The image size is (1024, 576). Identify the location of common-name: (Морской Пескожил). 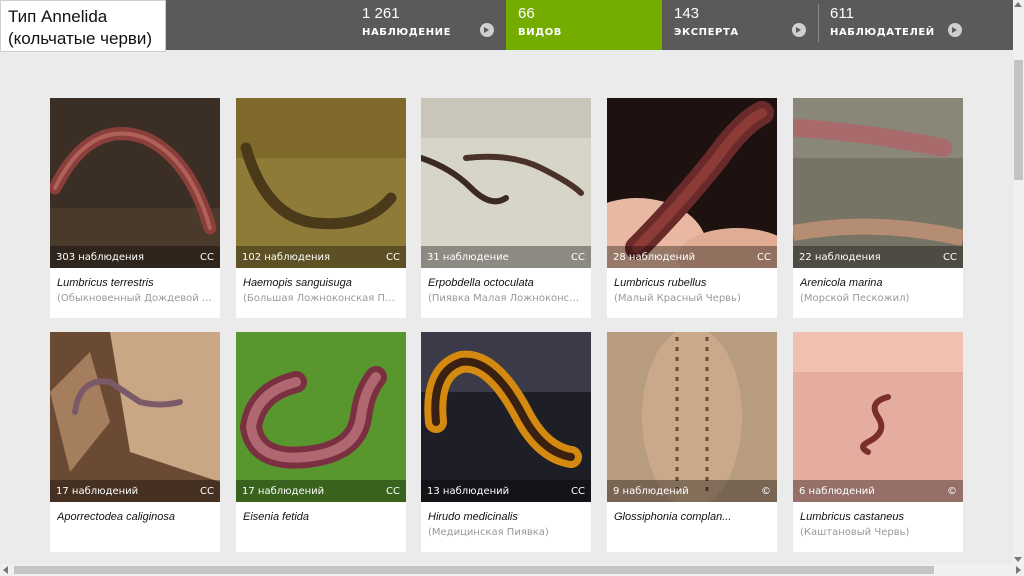
(855, 298).